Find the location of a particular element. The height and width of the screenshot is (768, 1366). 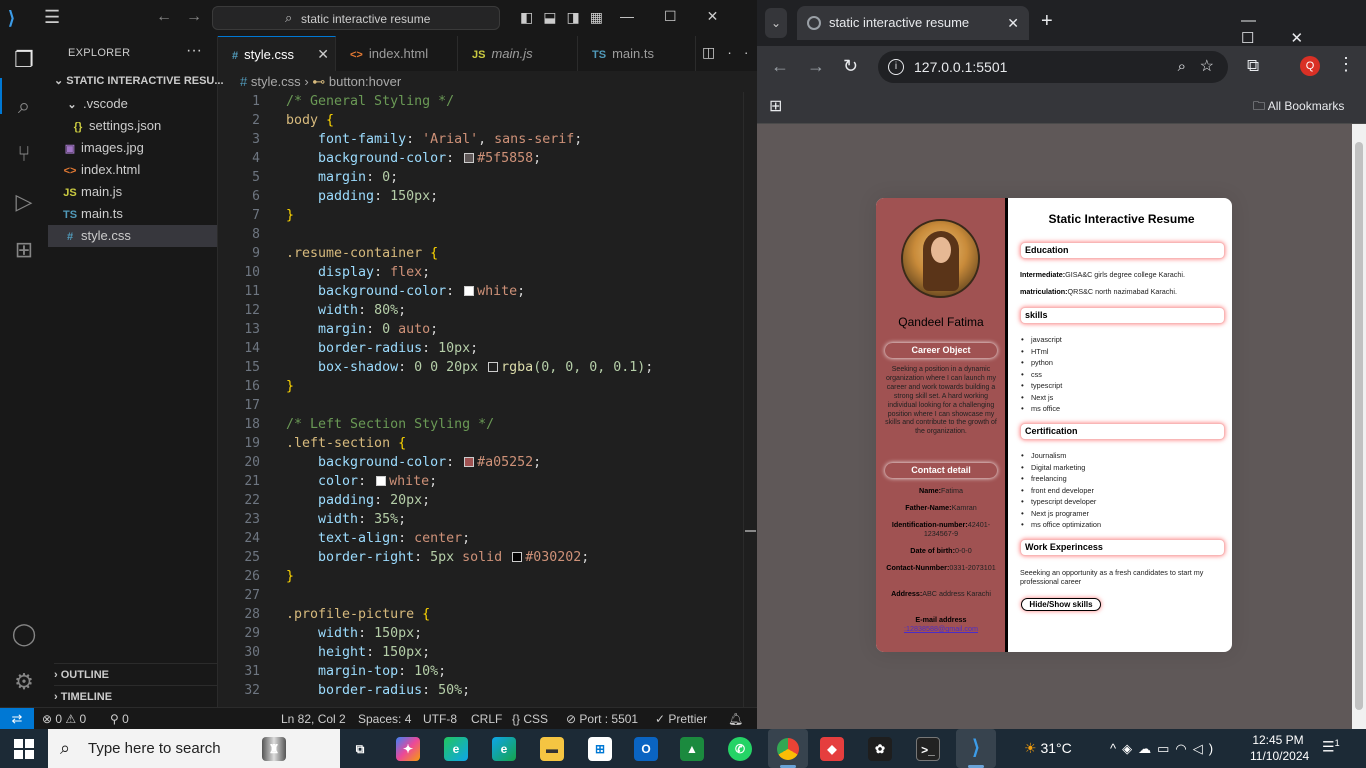

outline-section: › OUTLINE is located at coordinates (135, 674).